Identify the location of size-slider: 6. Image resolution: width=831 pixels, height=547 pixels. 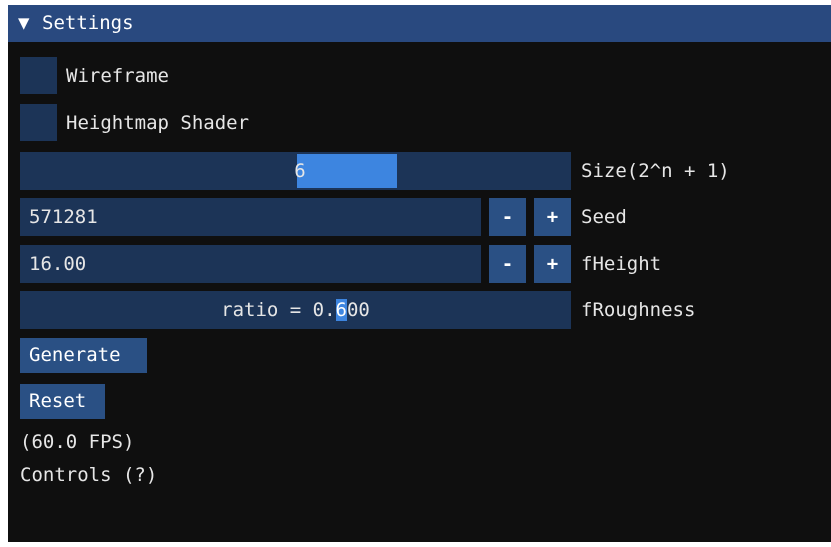
(295, 171).